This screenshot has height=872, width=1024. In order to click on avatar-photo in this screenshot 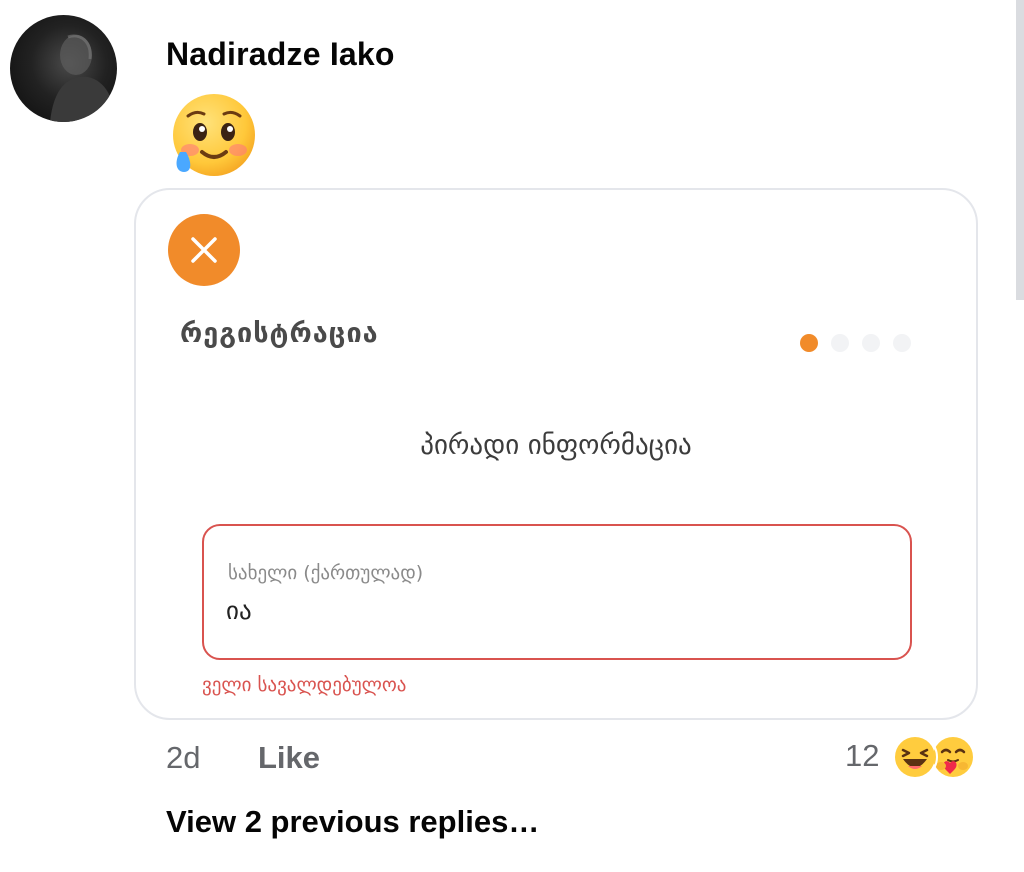, I will do `click(83, 78)`.